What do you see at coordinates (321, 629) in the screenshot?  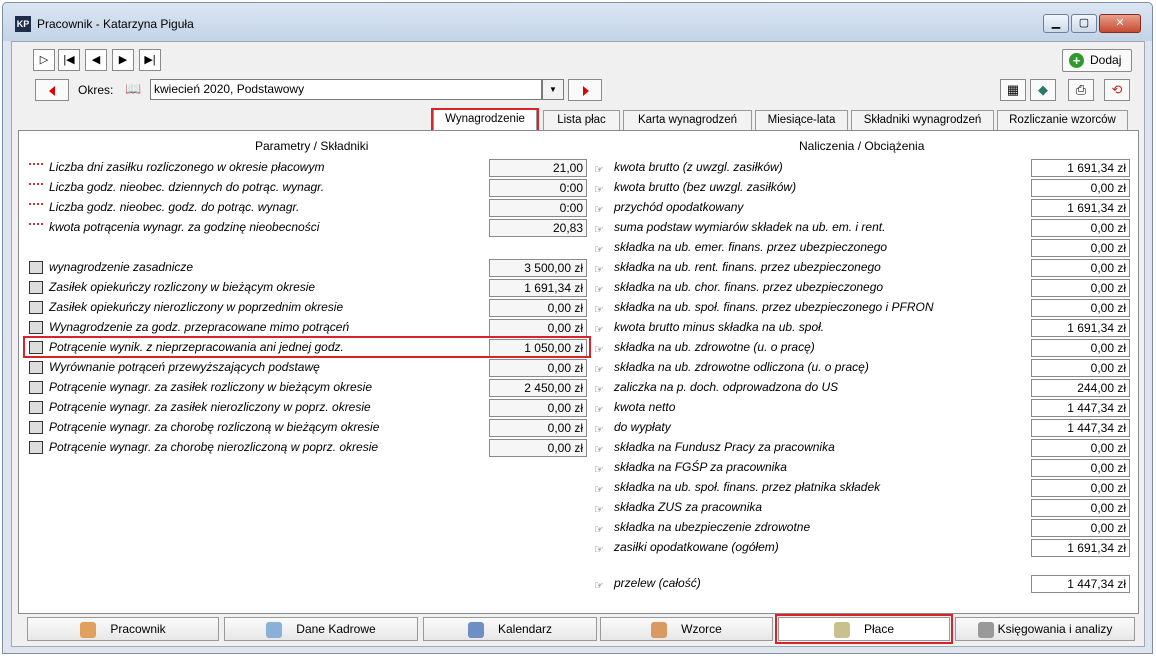 I see `tab-dane-kadrowe: Dane Kadrowe` at bounding box center [321, 629].